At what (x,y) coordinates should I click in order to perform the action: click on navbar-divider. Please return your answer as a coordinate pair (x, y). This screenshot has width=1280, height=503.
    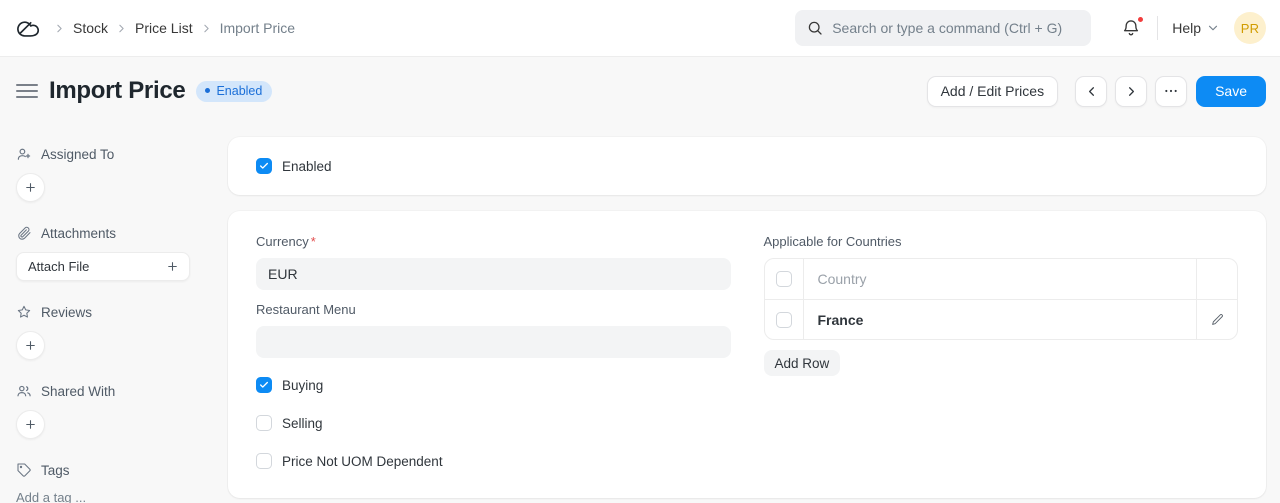
    Looking at the image, I should click on (1158, 28).